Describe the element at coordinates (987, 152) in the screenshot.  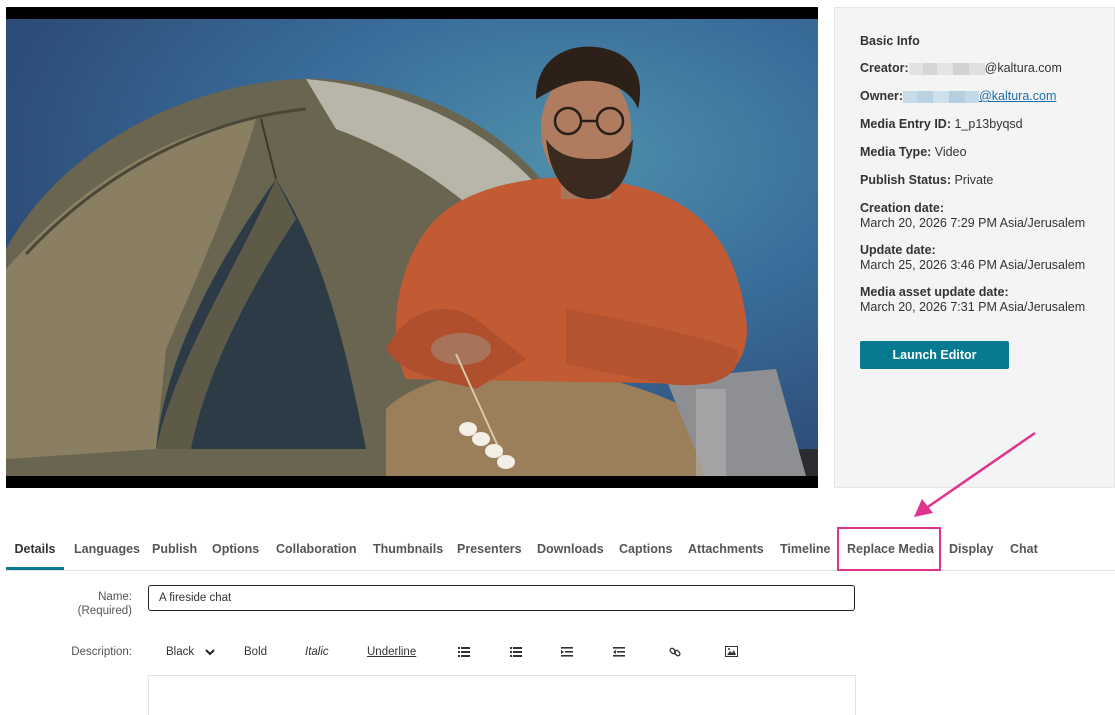
I see `media-type-row: Media Type: Video` at that location.